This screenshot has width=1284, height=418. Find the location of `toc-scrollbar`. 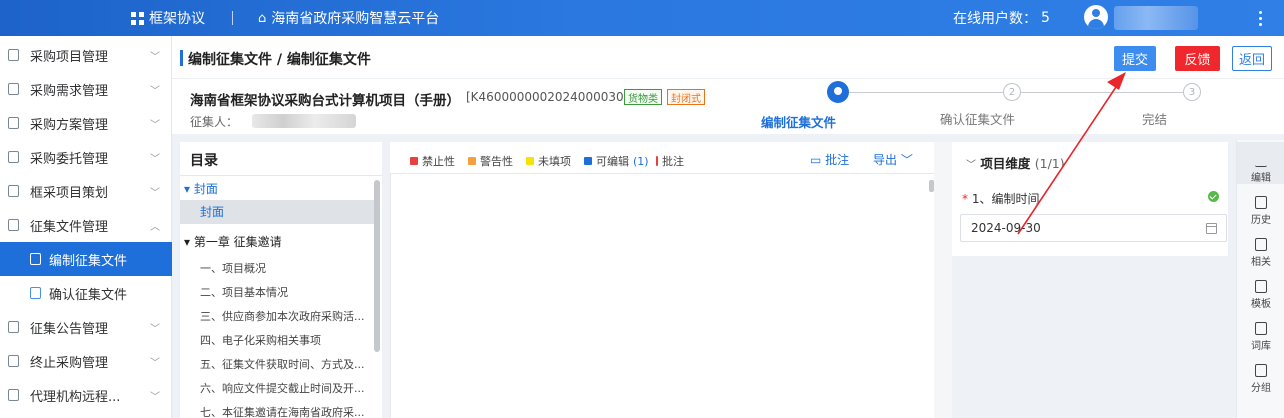

toc-scrollbar is located at coordinates (377, 266).